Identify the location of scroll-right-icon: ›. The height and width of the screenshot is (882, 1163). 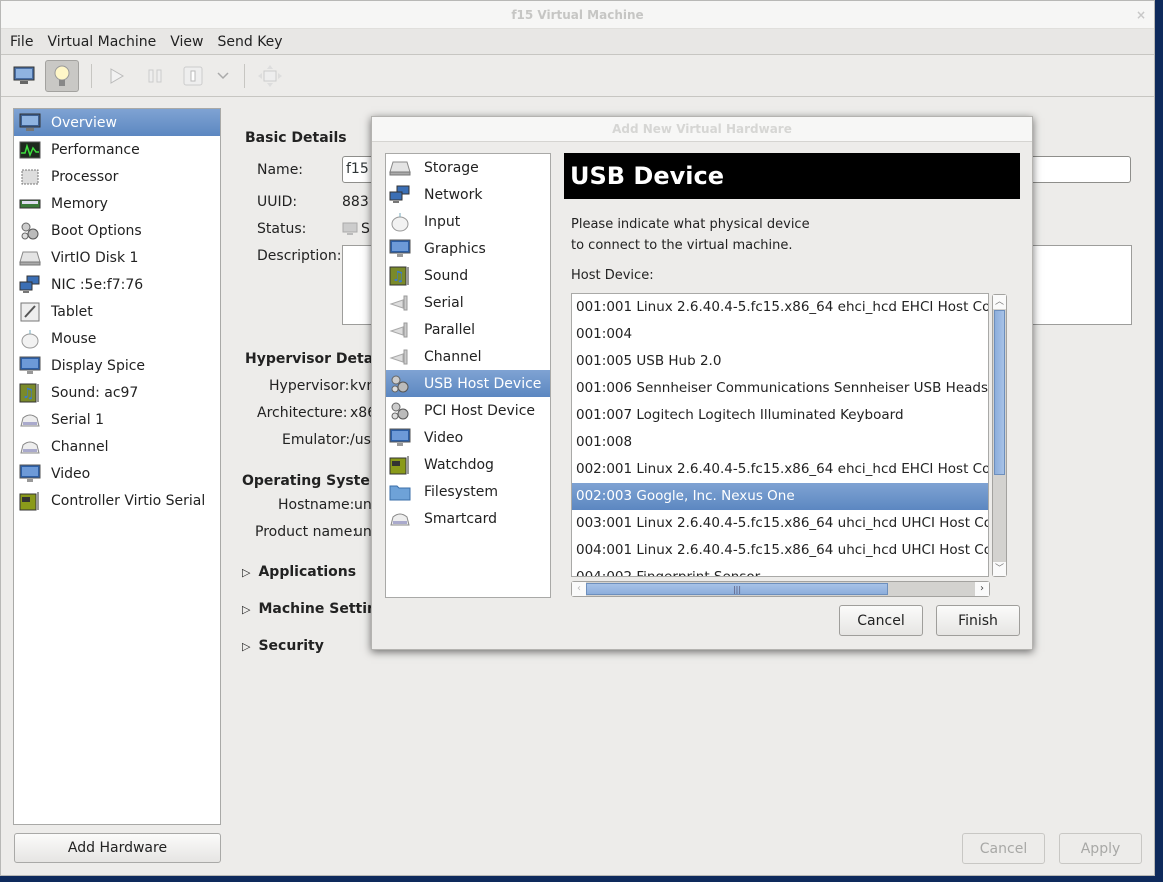
(982, 589).